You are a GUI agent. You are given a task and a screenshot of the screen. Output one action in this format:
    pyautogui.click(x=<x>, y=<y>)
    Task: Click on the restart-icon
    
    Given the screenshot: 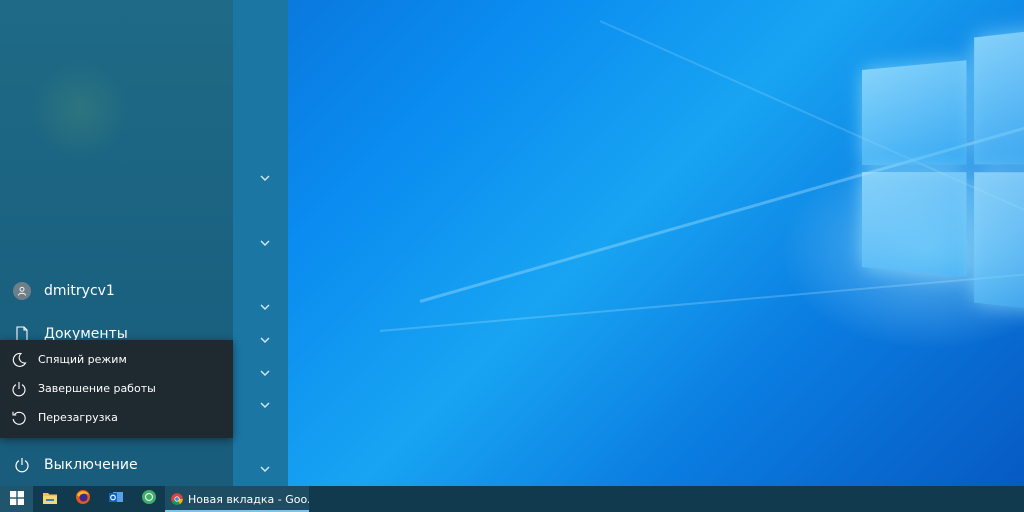 What is the action you would take?
    pyautogui.click(x=19, y=418)
    